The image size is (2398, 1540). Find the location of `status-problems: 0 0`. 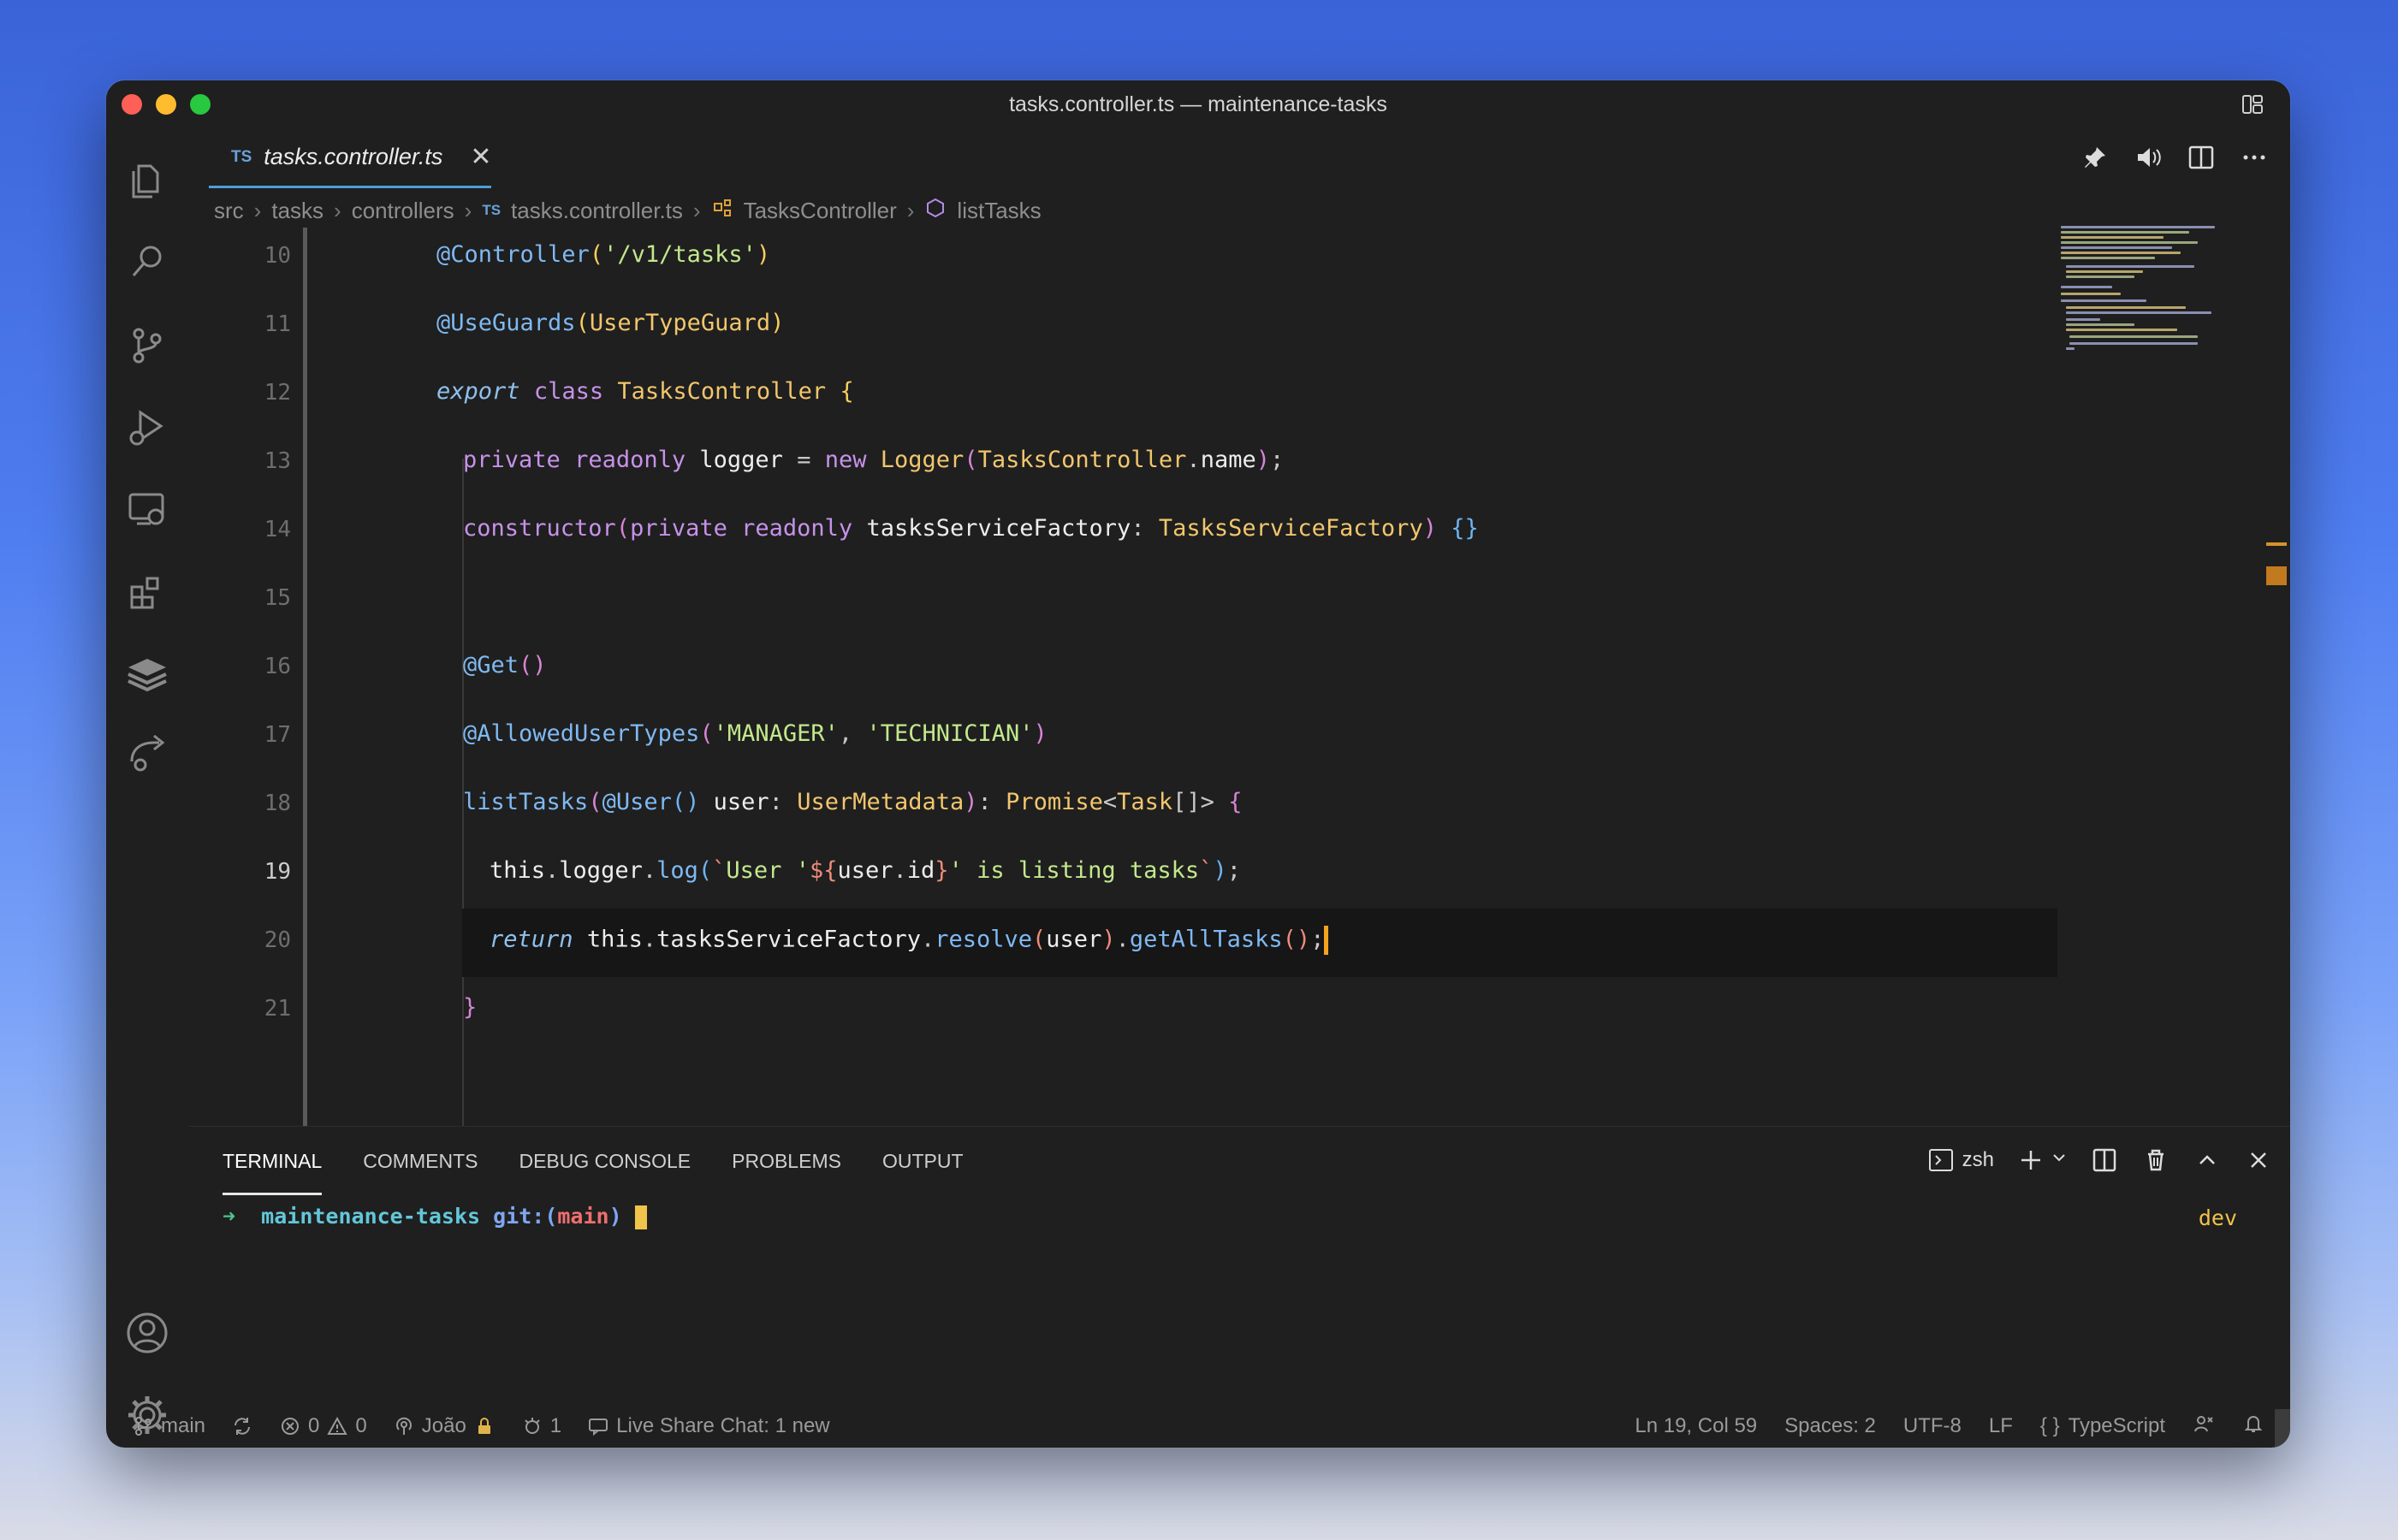

status-problems: 0 0 is located at coordinates (323, 1426).